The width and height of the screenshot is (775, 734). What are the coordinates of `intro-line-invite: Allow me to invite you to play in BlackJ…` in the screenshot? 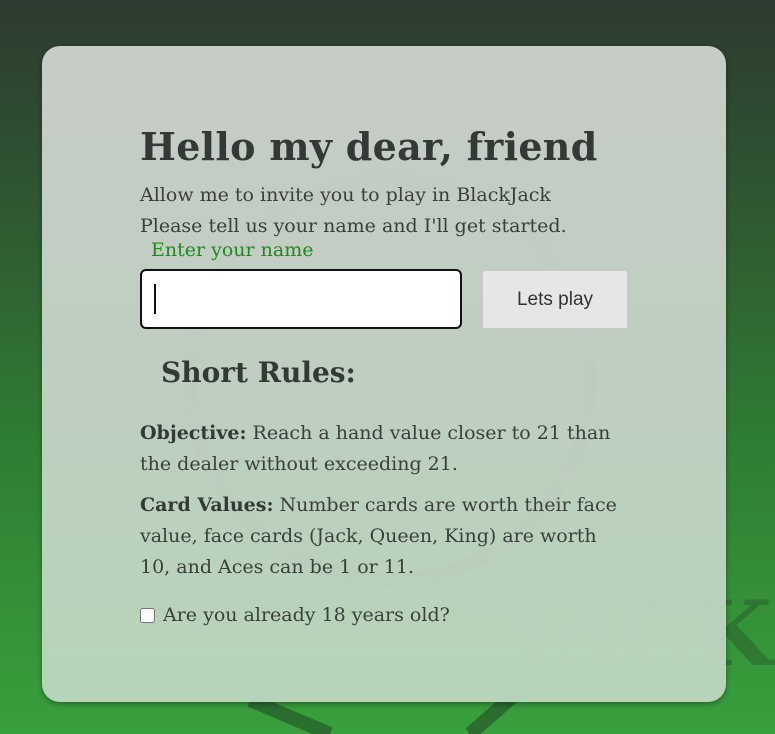 It's located at (345, 195).